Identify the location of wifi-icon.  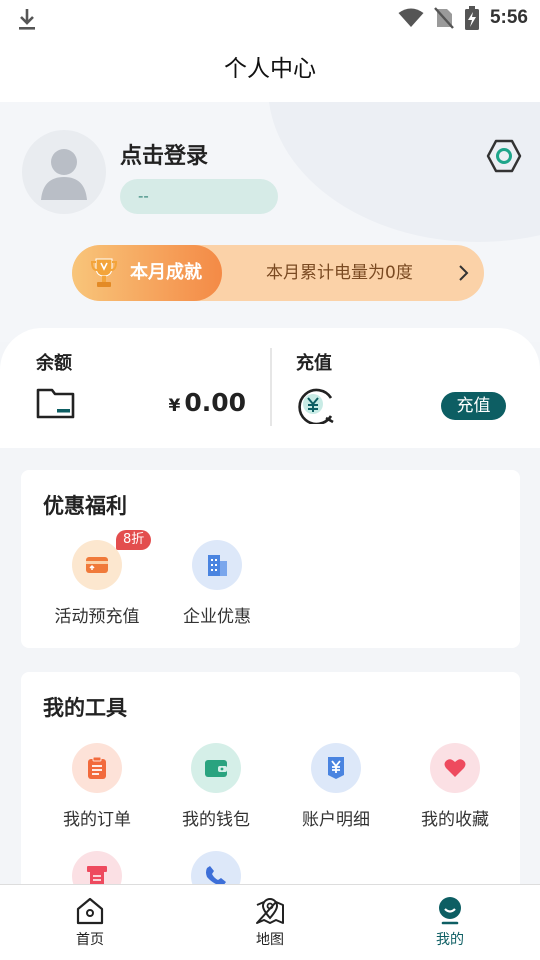
(411, 17).